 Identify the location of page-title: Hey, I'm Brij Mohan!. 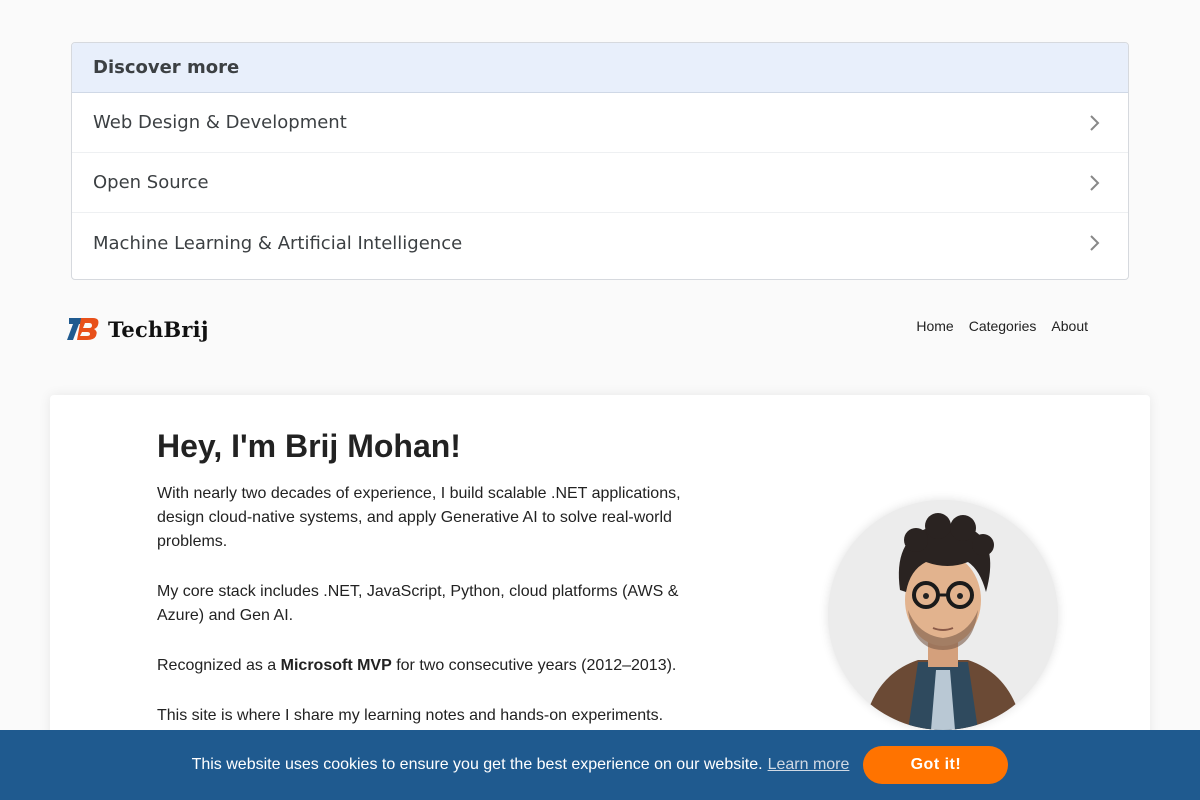
(309, 446).